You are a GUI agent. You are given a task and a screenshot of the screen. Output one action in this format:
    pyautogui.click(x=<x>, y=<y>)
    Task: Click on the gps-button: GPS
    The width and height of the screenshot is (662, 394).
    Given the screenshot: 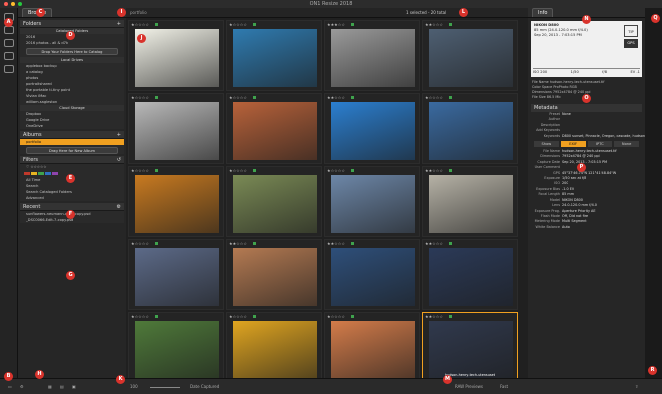 What is the action you would take?
    pyautogui.click(x=631, y=43)
    